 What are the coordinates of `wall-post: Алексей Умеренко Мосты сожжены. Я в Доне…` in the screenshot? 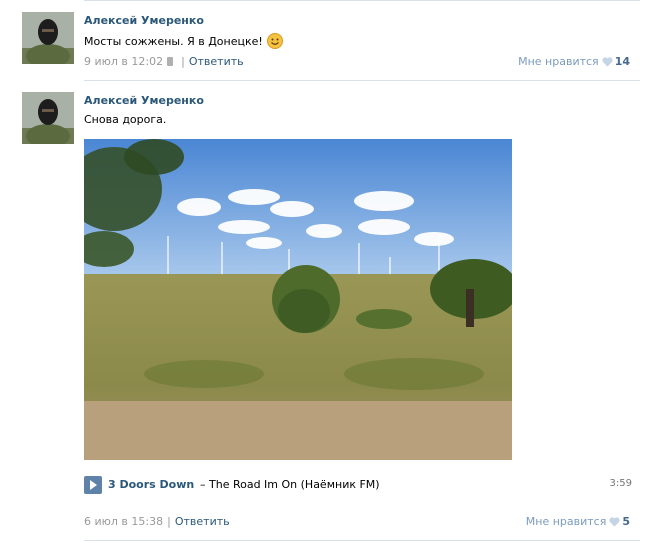 It's located at (320, 40).